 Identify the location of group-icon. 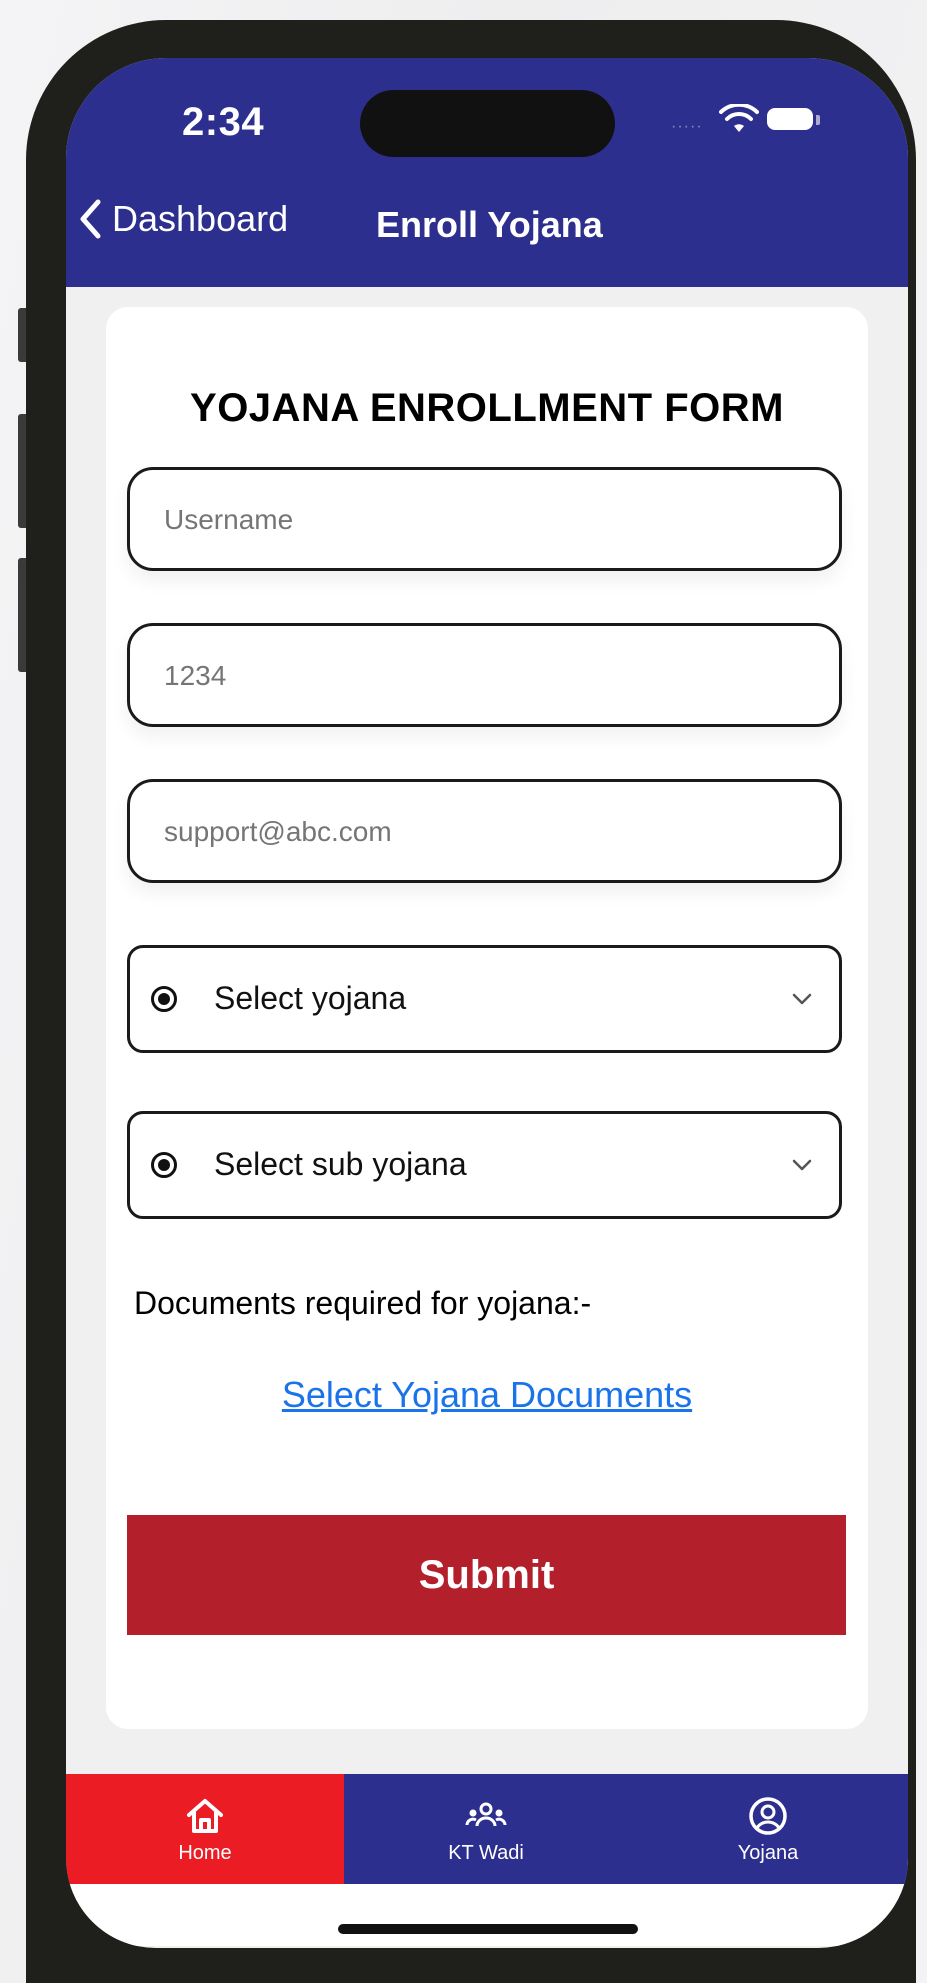
(486, 1814).